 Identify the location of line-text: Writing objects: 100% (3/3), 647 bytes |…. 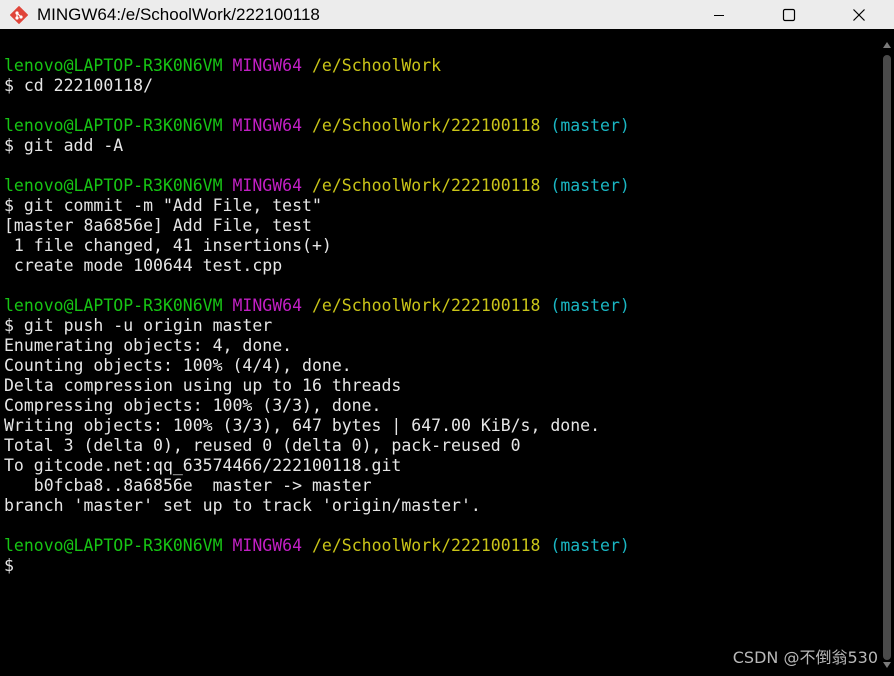
(302, 425).